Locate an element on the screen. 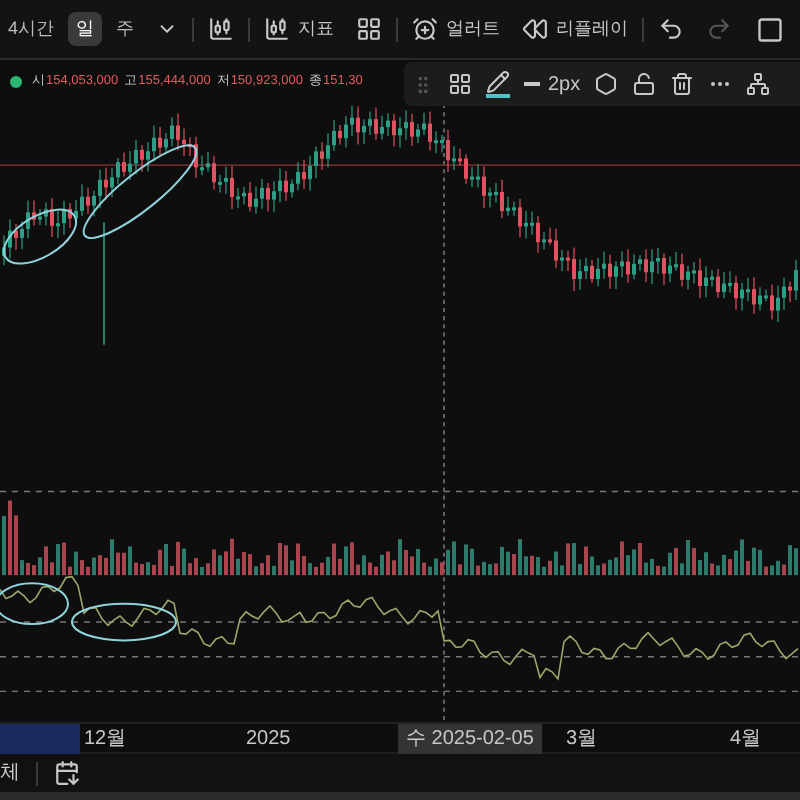 This screenshot has width=800, height=800. line-width-button: 2px is located at coordinates (552, 84).